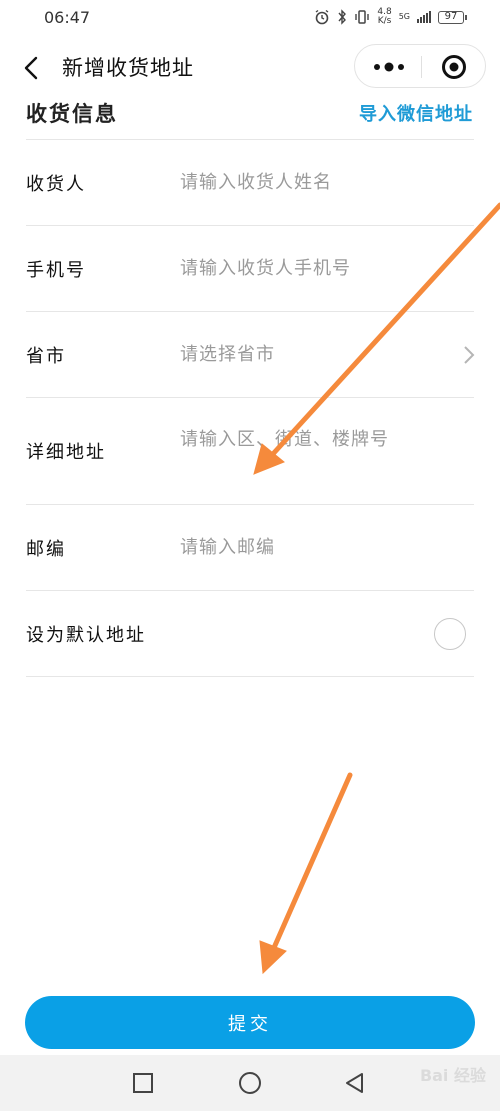 This screenshot has height=1111, width=500. I want to click on net-speed: 4.8 K/s, so click(384, 17).